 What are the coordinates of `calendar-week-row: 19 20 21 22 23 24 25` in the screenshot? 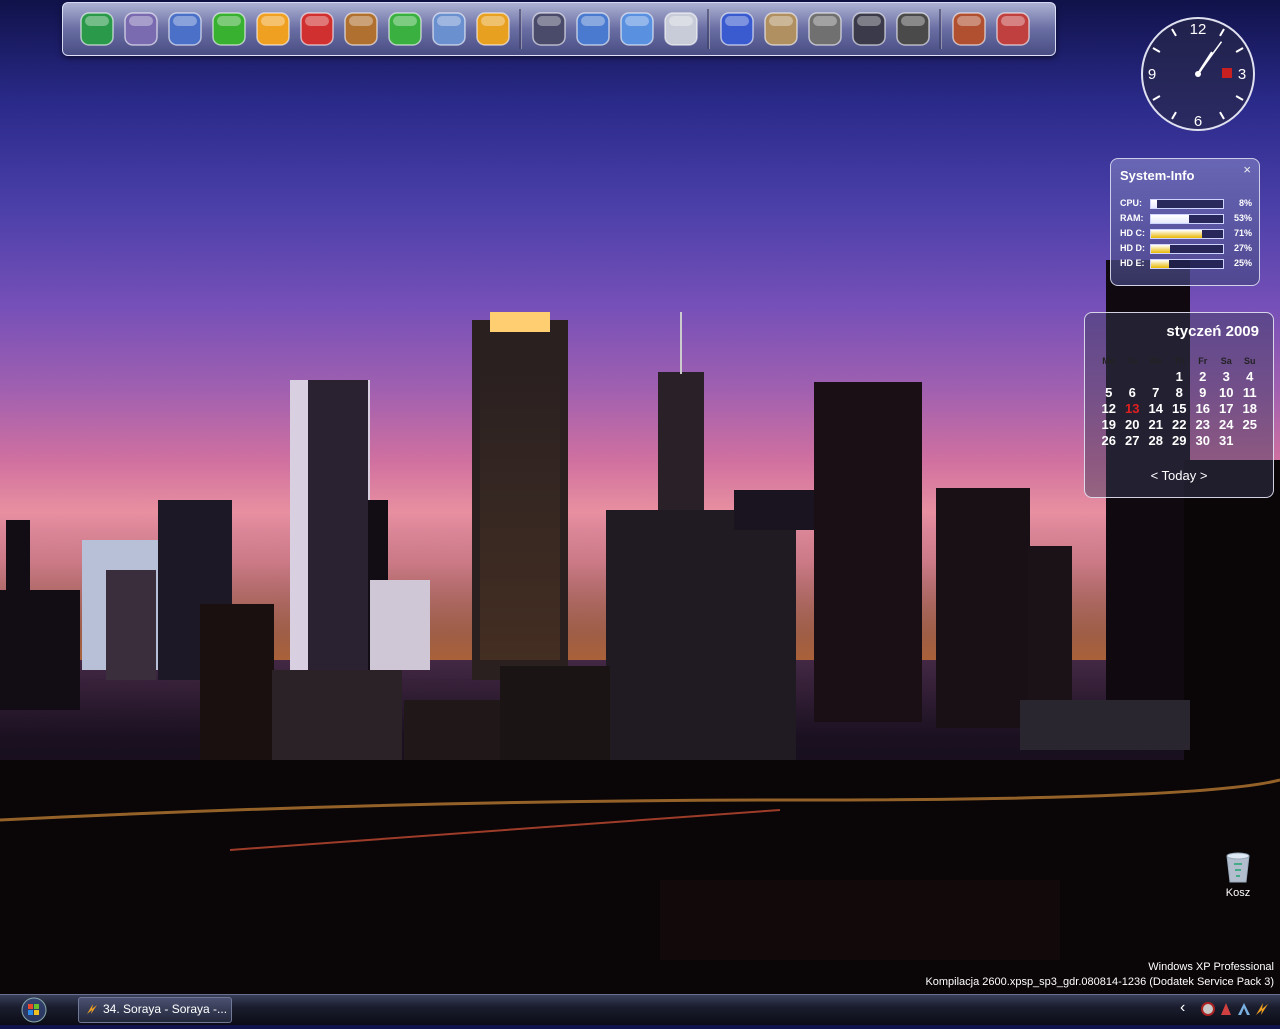 It's located at (1182, 425).